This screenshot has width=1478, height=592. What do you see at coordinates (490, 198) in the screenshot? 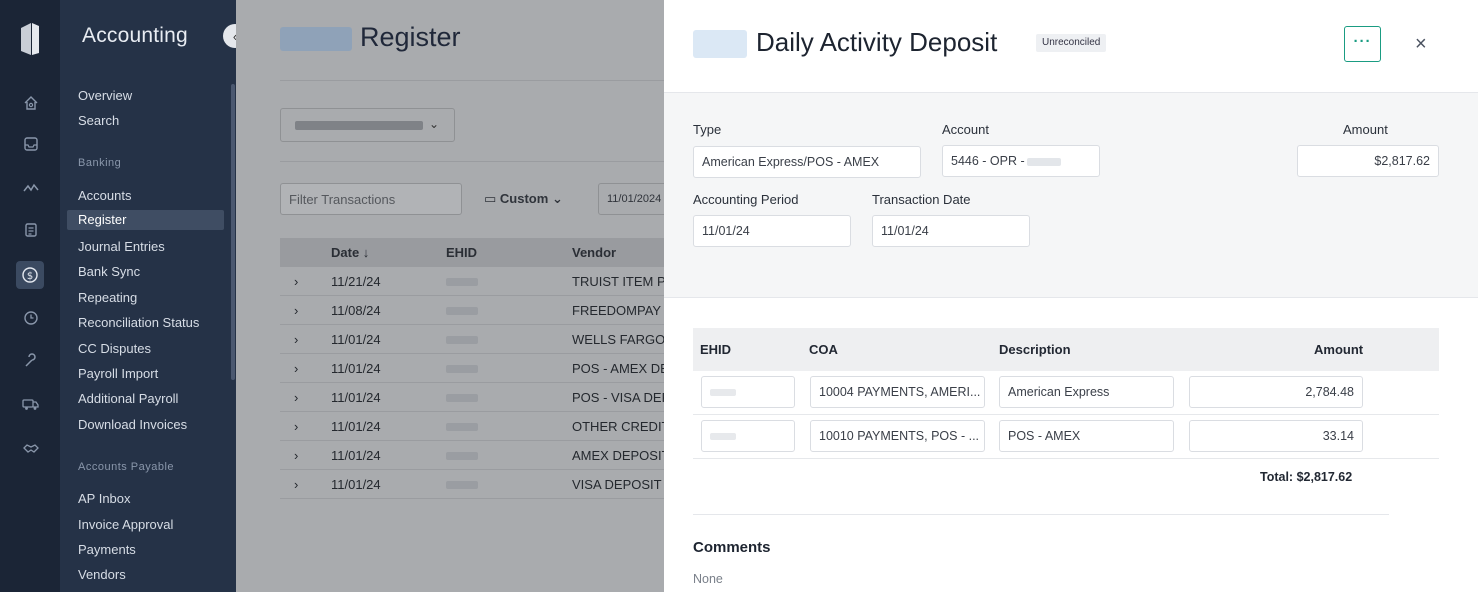
I see `calendar-icon: ▭` at bounding box center [490, 198].